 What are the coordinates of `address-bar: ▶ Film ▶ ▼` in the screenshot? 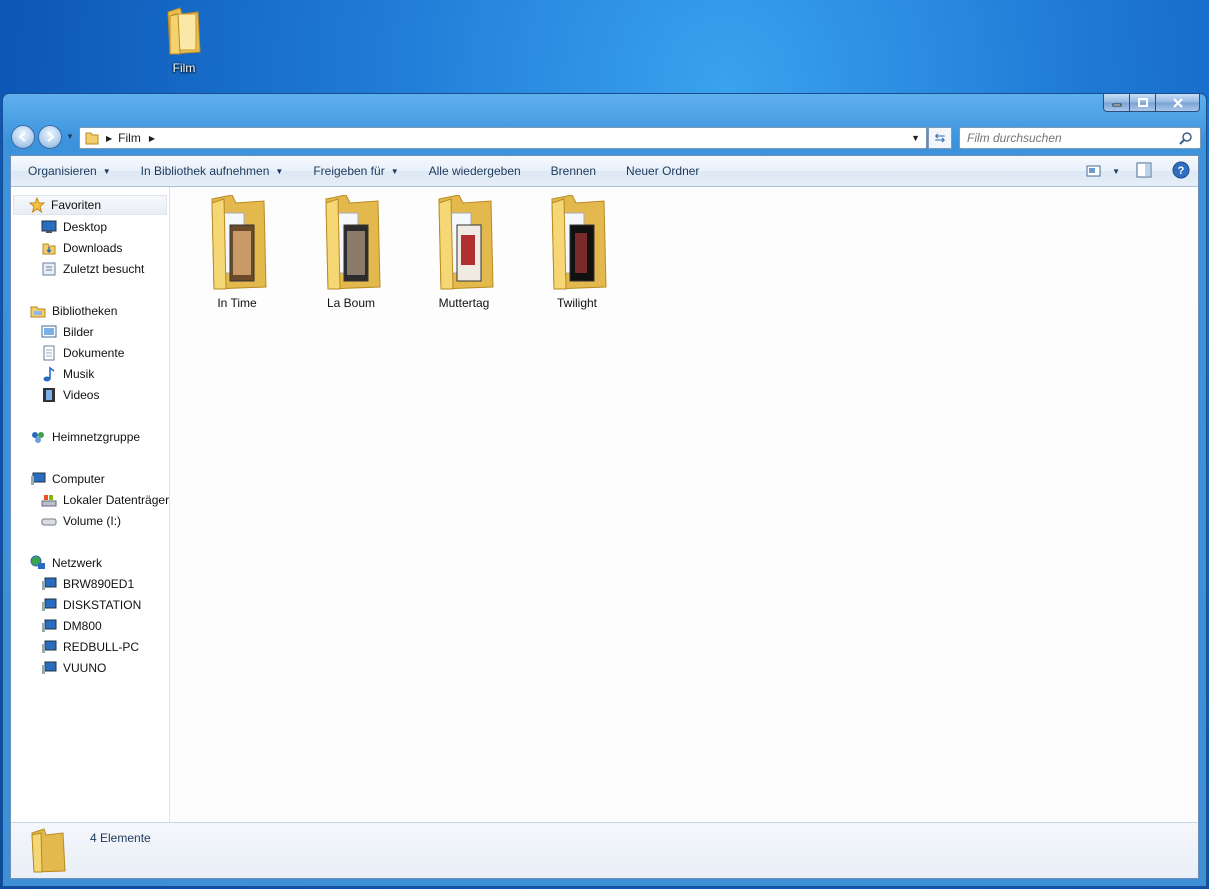 It's located at (503, 138).